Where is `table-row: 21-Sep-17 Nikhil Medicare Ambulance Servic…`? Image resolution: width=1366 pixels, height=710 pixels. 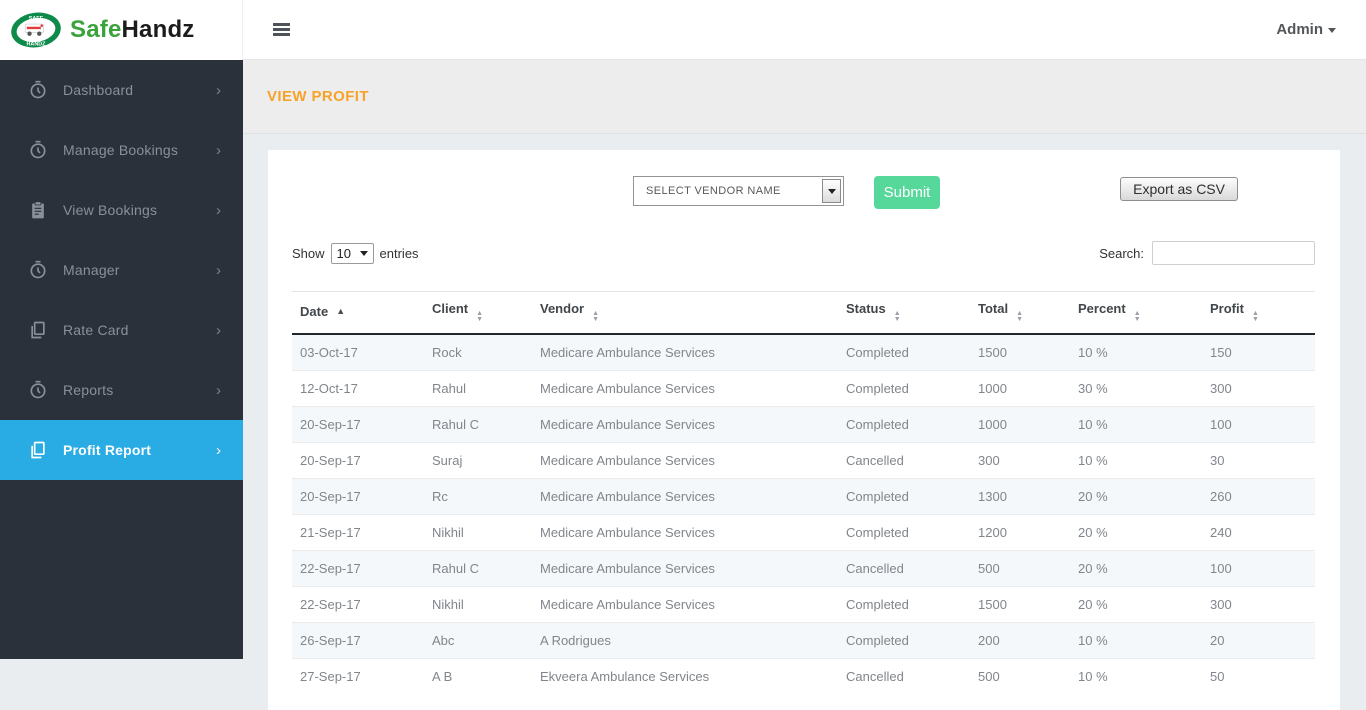
table-row: 21-Sep-17 Nikhil Medicare Ambulance Servic… is located at coordinates (803, 532).